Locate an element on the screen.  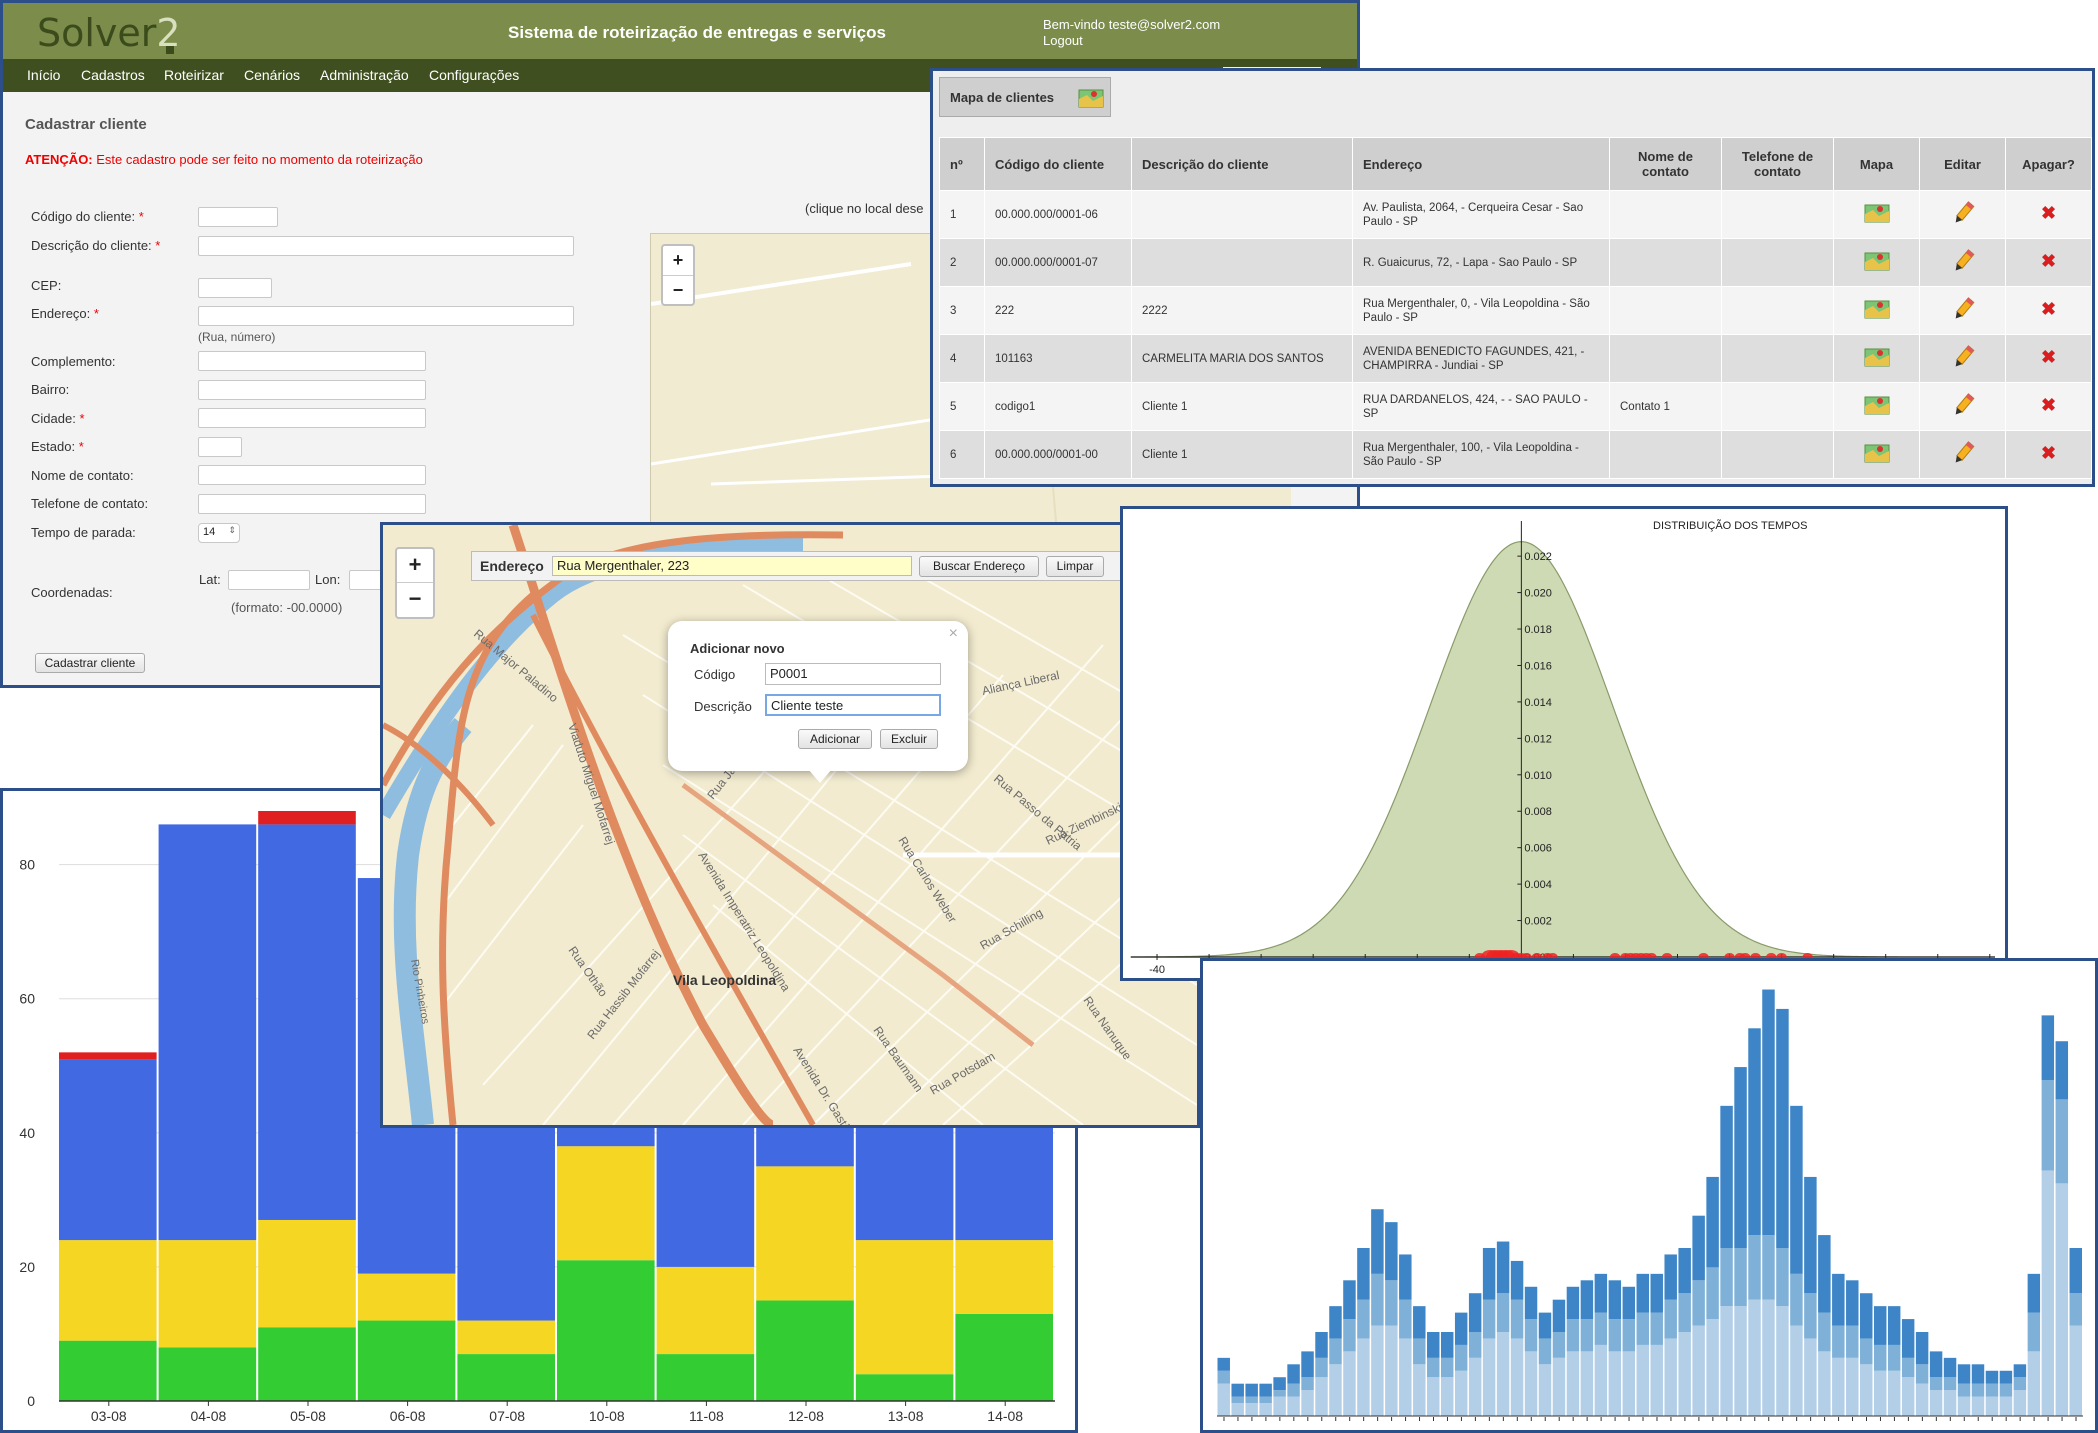
cadastrar-cliente-button: Cadastrar cliente is located at coordinates (90, 663).